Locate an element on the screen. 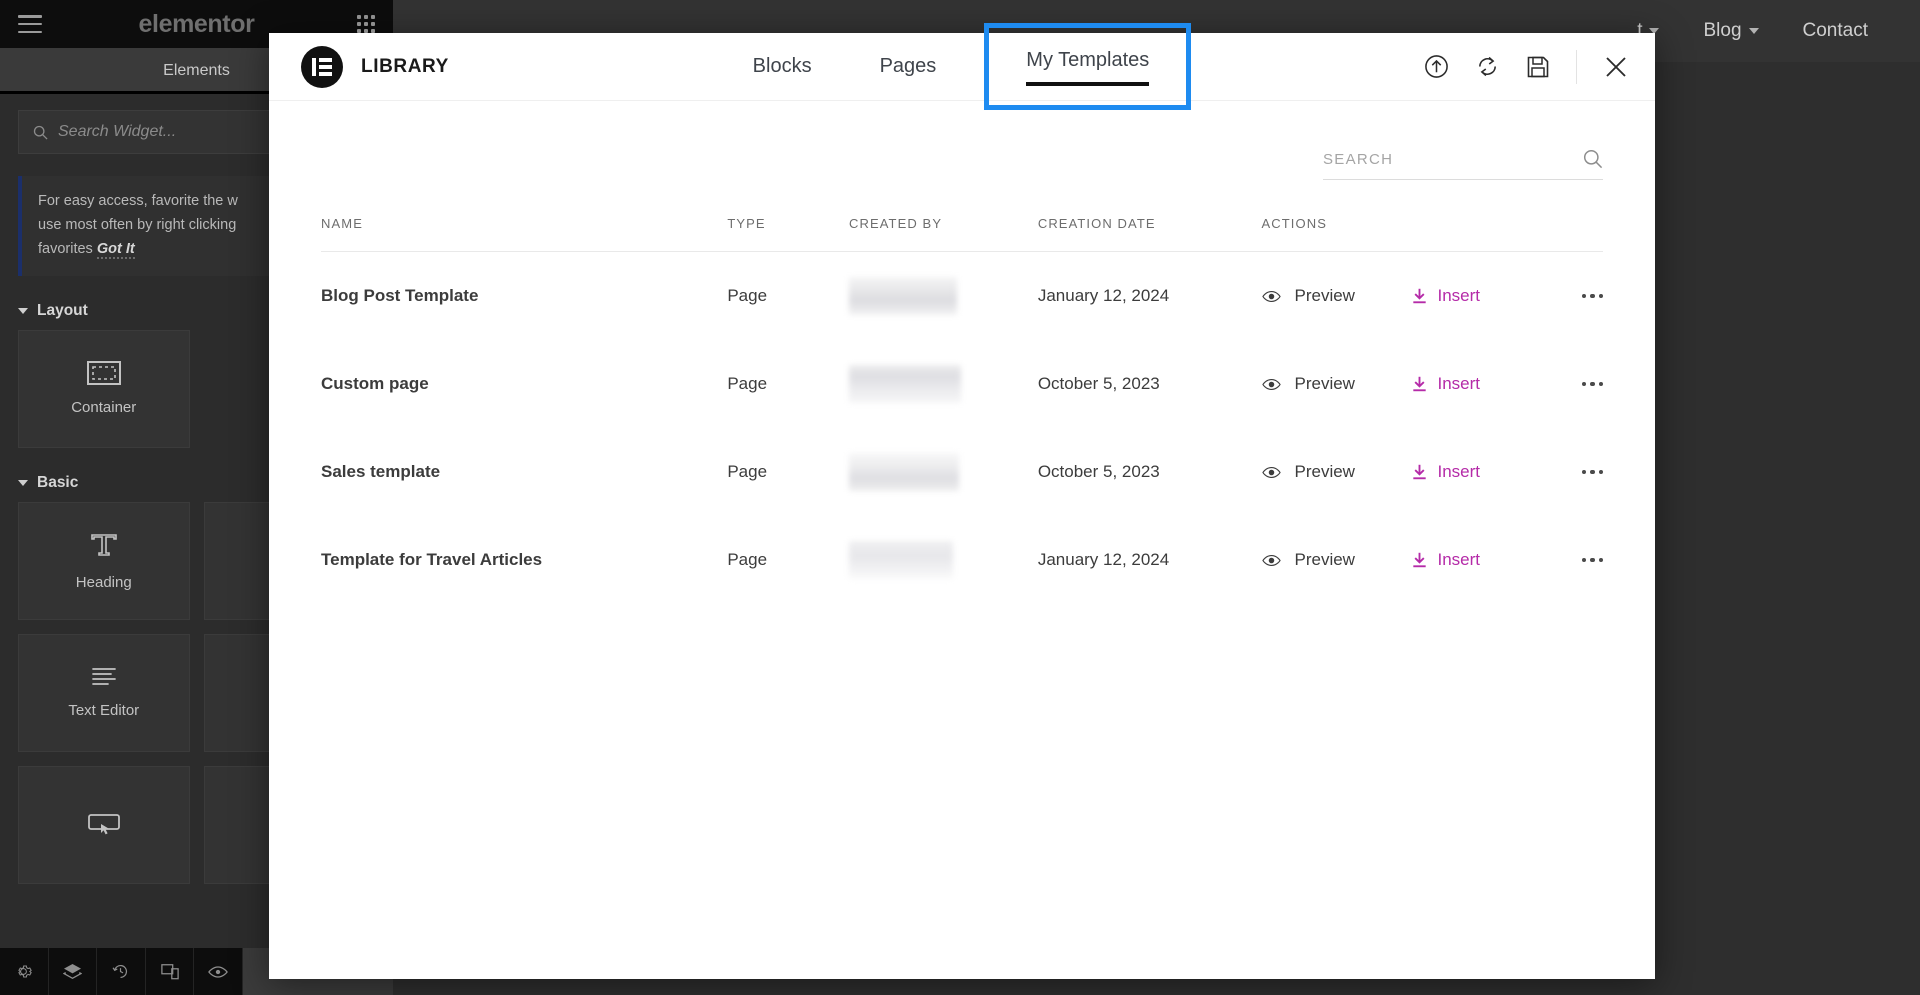 The height and width of the screenshot is (995, 1920). modal-header-actions is located at coordinates (1526, 66).